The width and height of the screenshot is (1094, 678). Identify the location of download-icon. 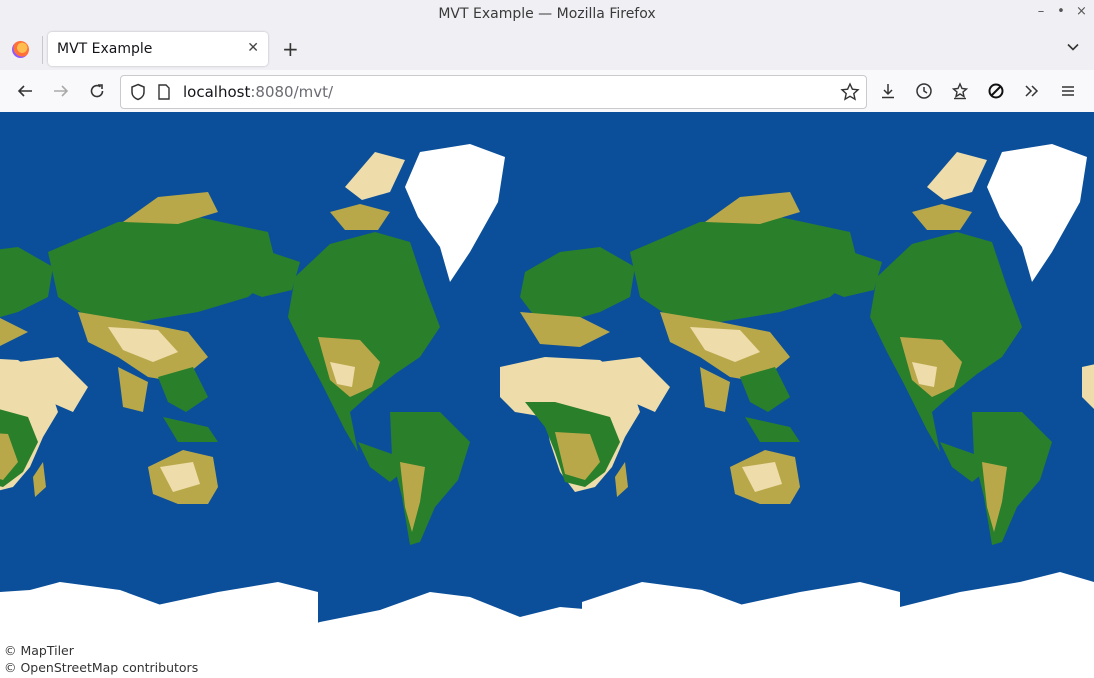
(888, 91).